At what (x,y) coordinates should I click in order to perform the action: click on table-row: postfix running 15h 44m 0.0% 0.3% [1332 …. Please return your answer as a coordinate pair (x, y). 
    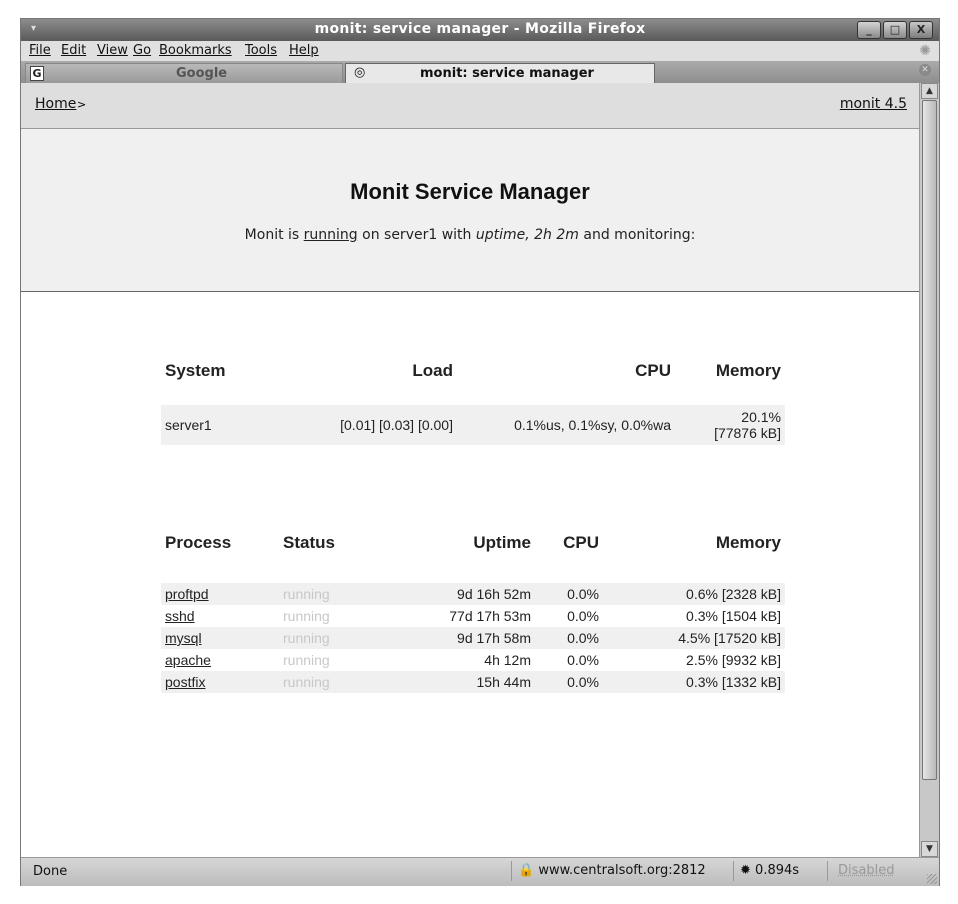
    Looking at the image, I should click on (473, 682).